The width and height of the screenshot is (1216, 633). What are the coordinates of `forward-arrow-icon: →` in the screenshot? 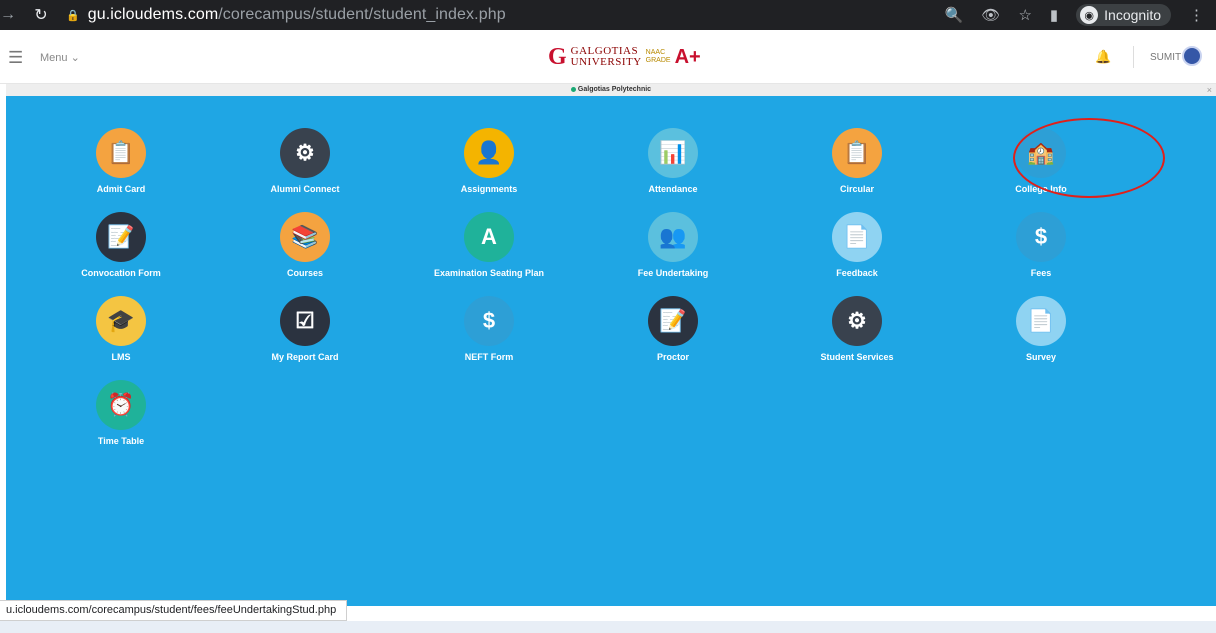 It's located at (8, 15).